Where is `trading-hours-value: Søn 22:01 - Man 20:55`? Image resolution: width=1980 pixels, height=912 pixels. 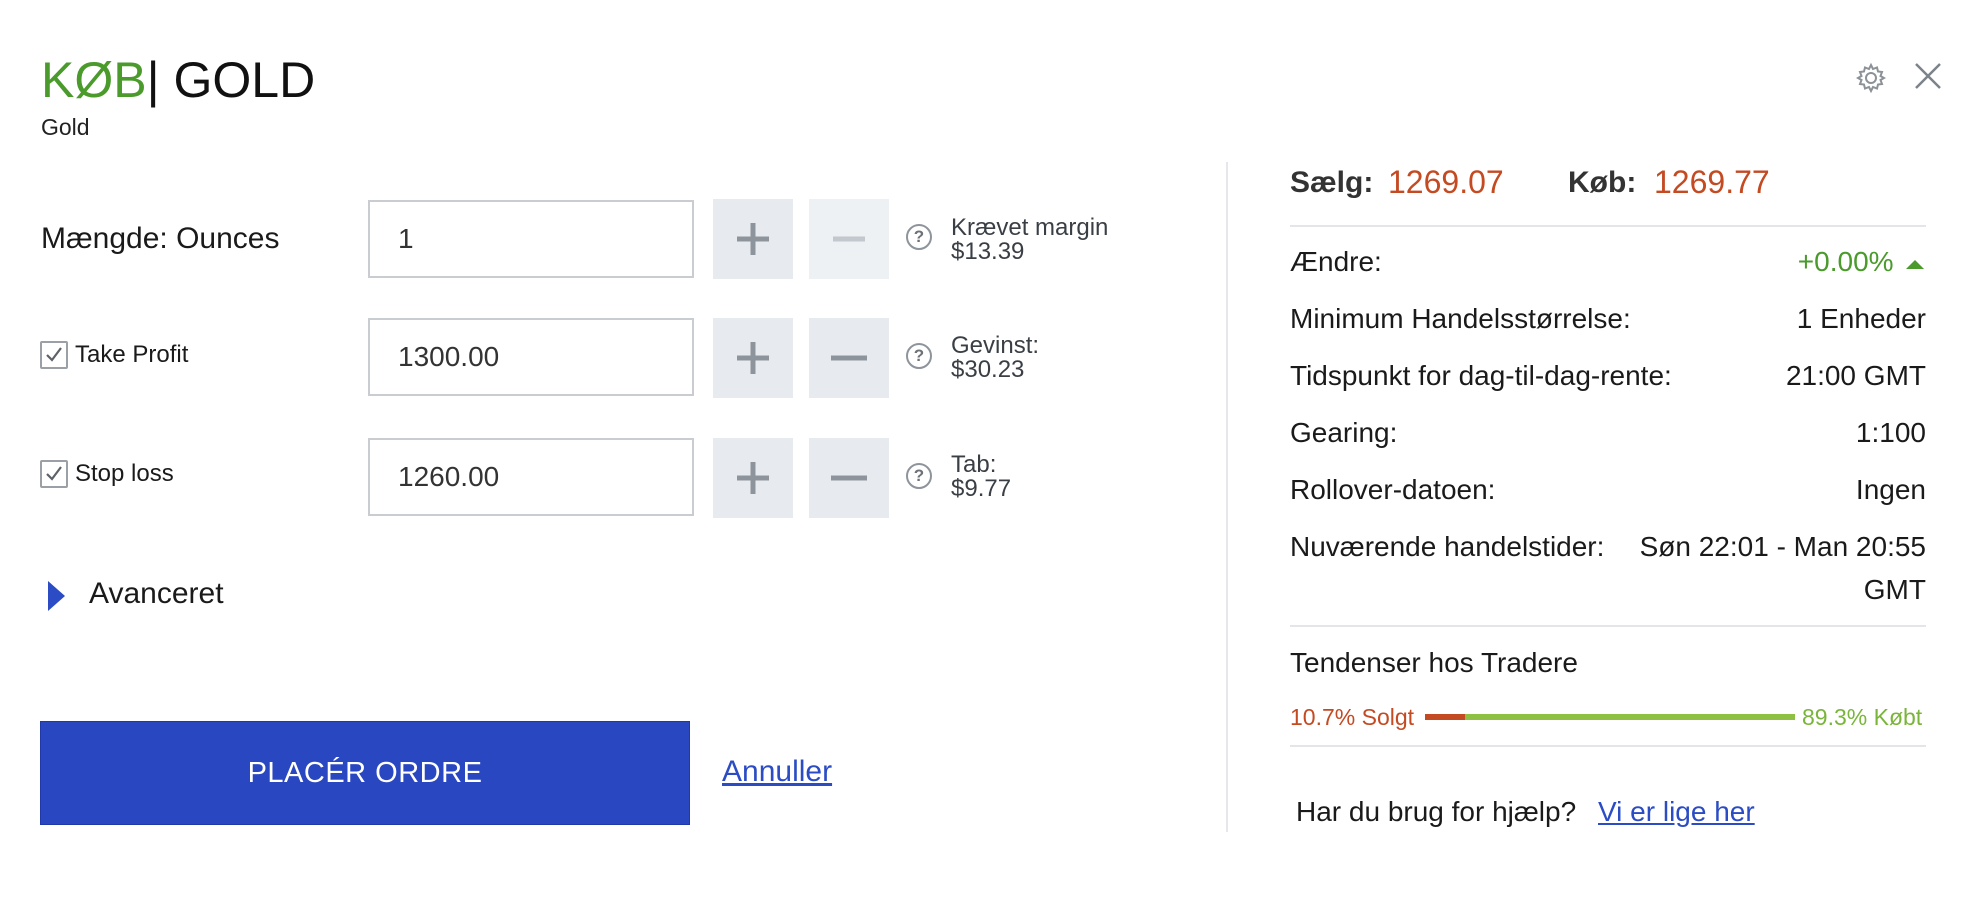 trading-hours-value: Søn 22:01 - Man 20:55 is located at coordinates (1782, 546).